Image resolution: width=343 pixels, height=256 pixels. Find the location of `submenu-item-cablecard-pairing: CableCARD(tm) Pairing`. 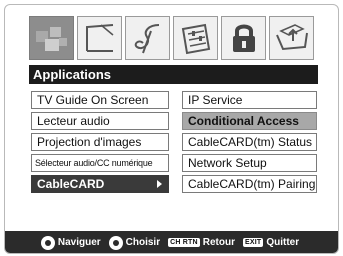

submenu-item-cablecard-pairing: CableCARD(tm) Pairing is located at coordinates (249, 184).